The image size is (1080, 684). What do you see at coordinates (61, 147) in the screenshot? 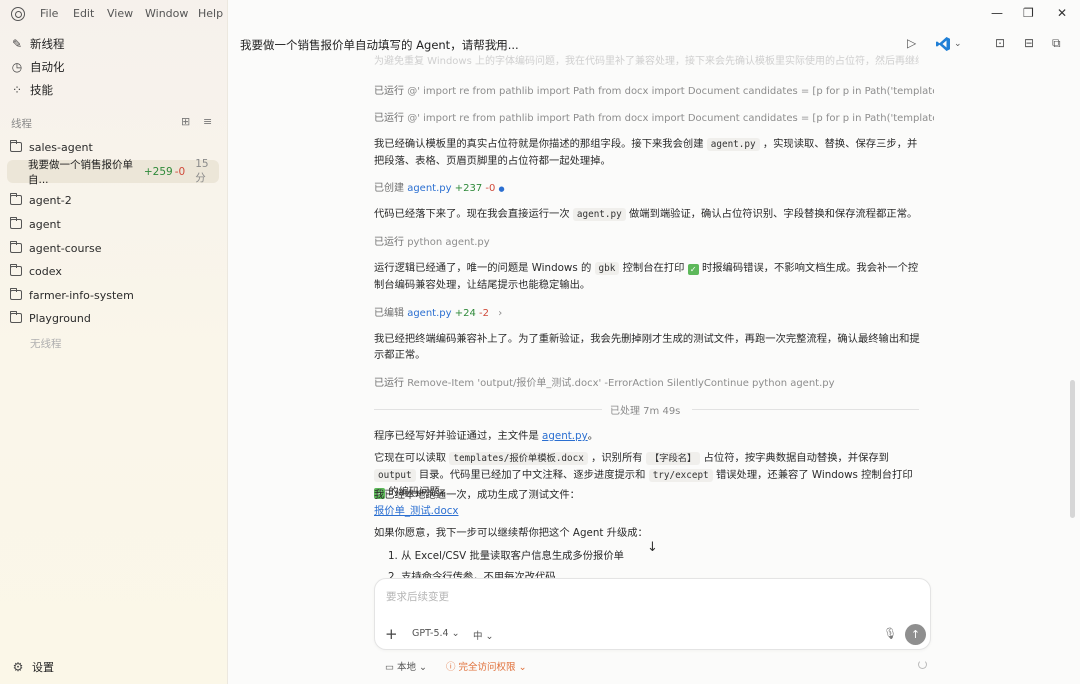
I see `folder-label: sales-agent` at bounding box center [61, 147].